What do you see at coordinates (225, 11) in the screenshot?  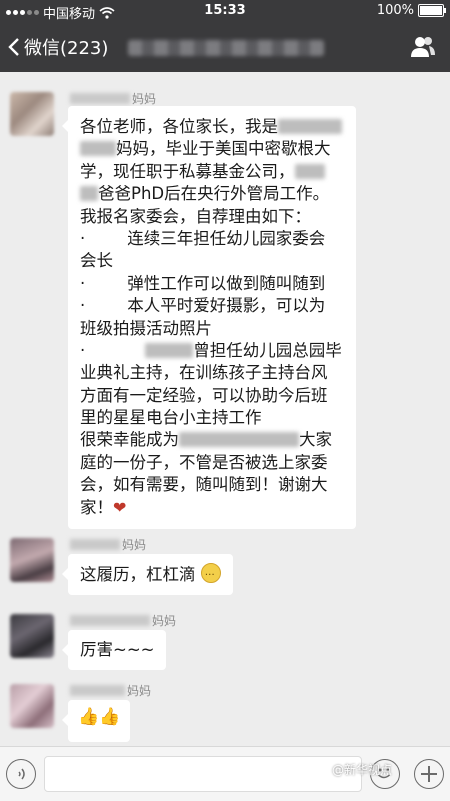 I see `status-bar: 中国移动 15:33 100%` at bounding box center [225, 11].